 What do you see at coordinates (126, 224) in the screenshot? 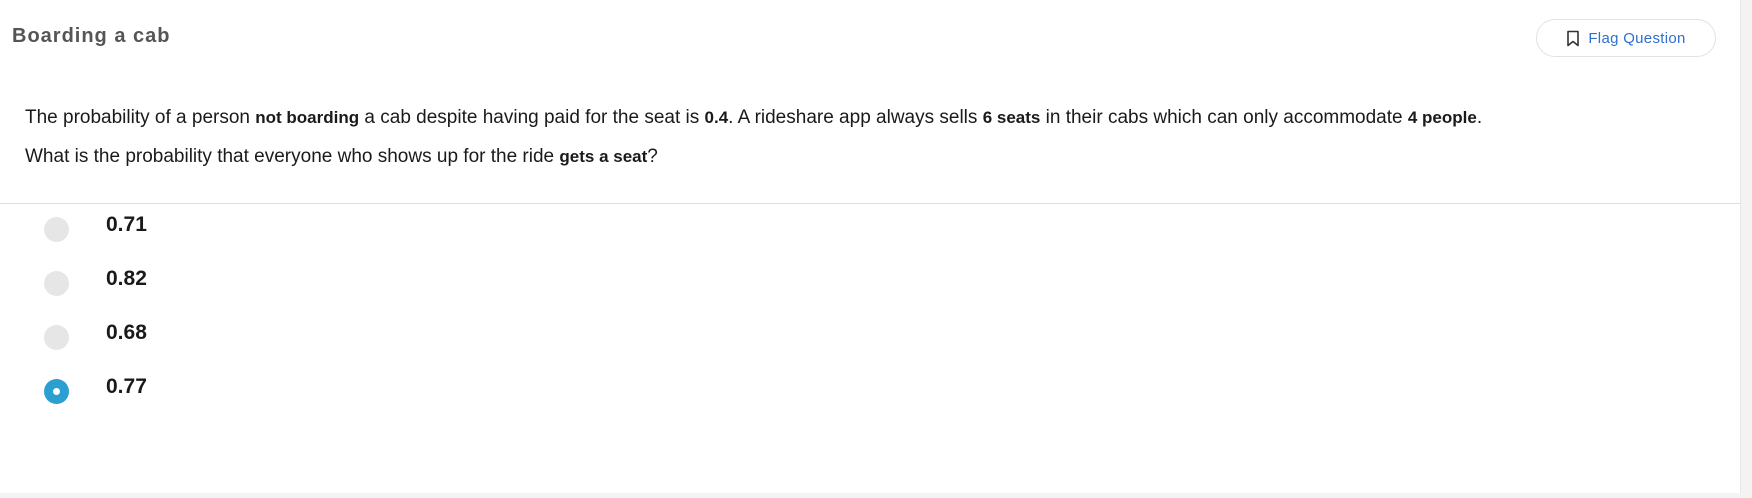
I see `answer-option-label: 0.71` at bounding box center [126, 224].